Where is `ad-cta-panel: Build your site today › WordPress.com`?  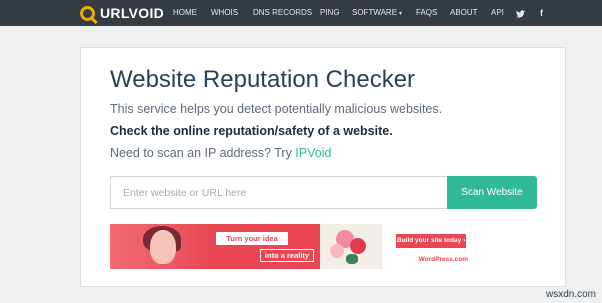 ad-cta-panel: Build your site today › WordPress.com is located at coordinates (429, 246).